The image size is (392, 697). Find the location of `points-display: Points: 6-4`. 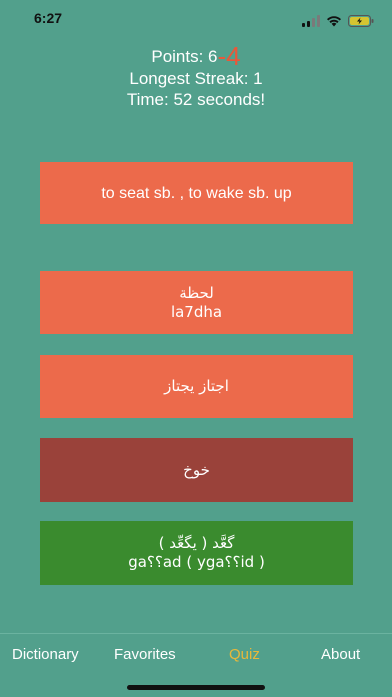

points-display: Points: 6-4 is located at coordinates (196, 54).